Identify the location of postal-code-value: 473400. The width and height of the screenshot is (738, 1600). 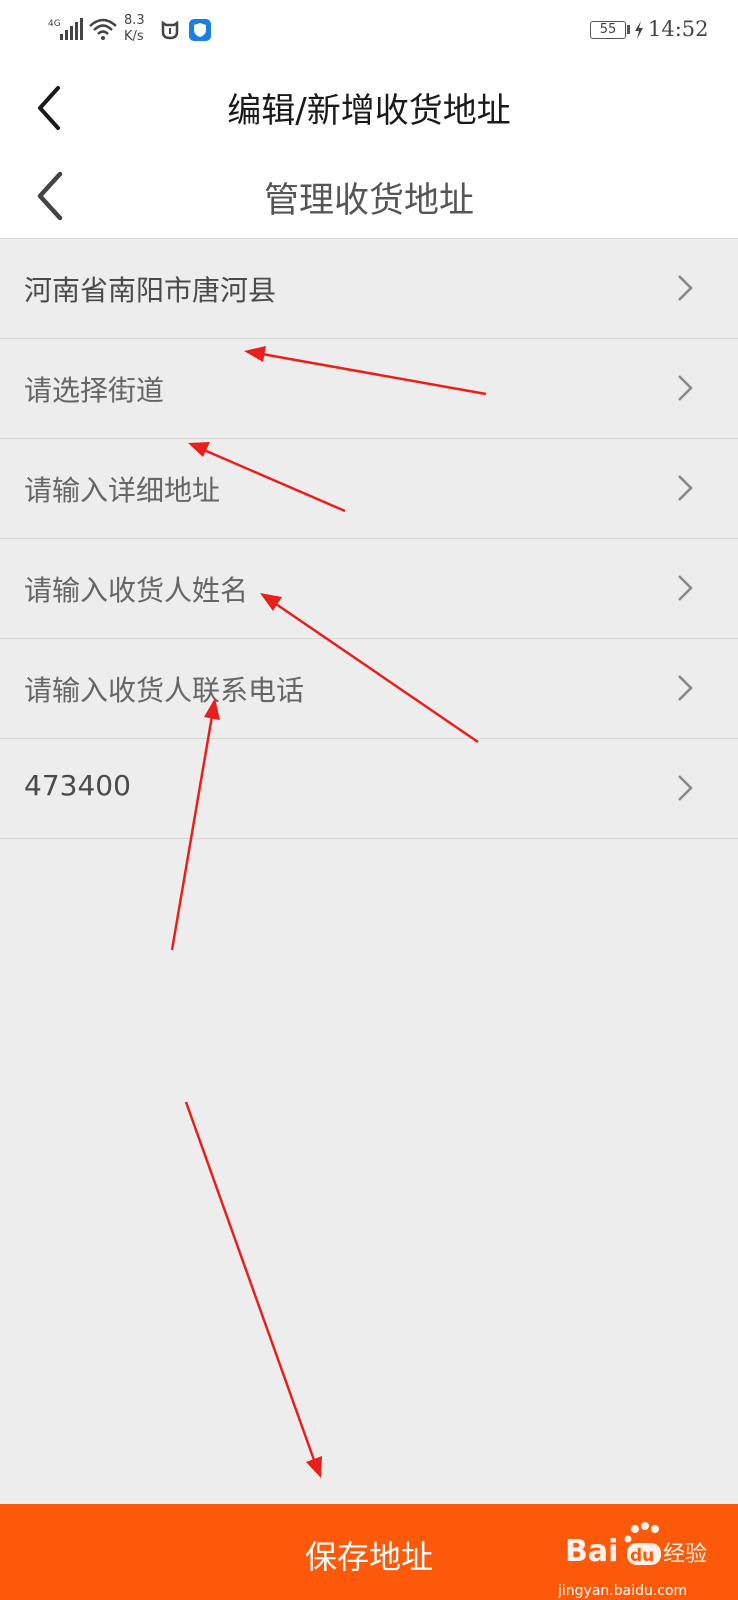
(77, 785).